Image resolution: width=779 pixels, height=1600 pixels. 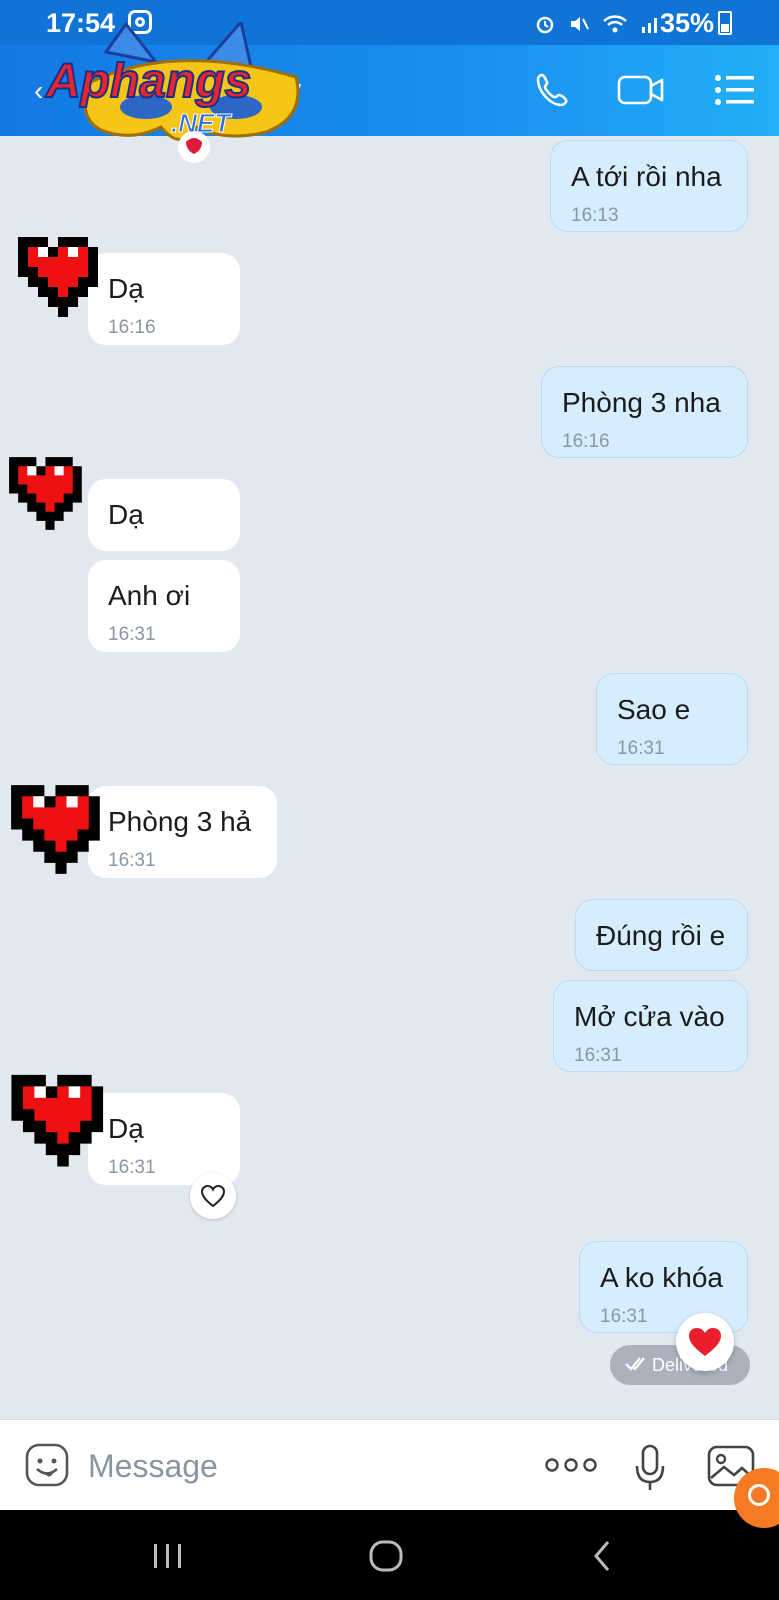 I want to click on heart-icon, so click(x=705, y=1342).